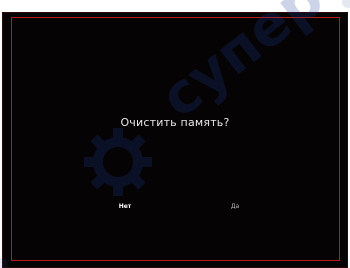 The image size is (350, 268). Describe the element at coordinates (175, 122) in the screenshot. I see `dialog-title: Очистить память?` at that location.